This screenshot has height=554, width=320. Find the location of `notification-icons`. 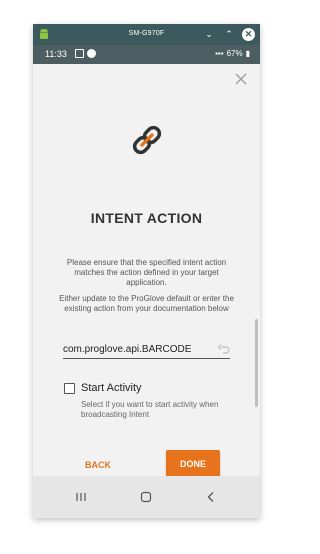

notification-icons is located at coordinates (85, 53).